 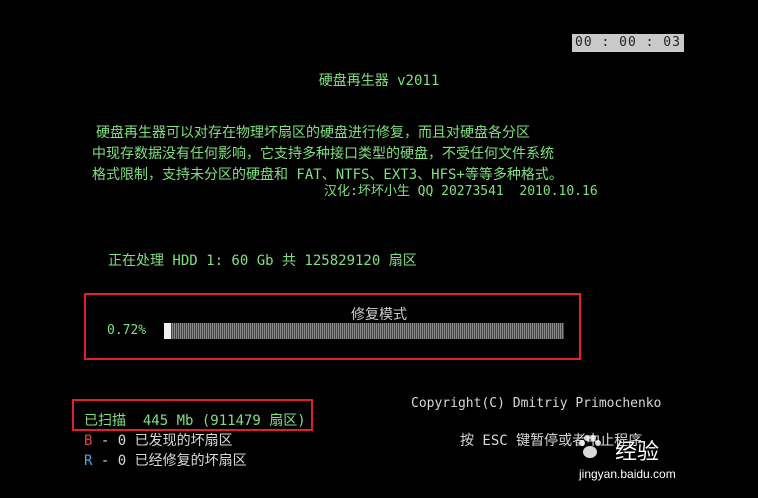 I want to click on mode-label: 修复模式, so click(x=379, y=315).